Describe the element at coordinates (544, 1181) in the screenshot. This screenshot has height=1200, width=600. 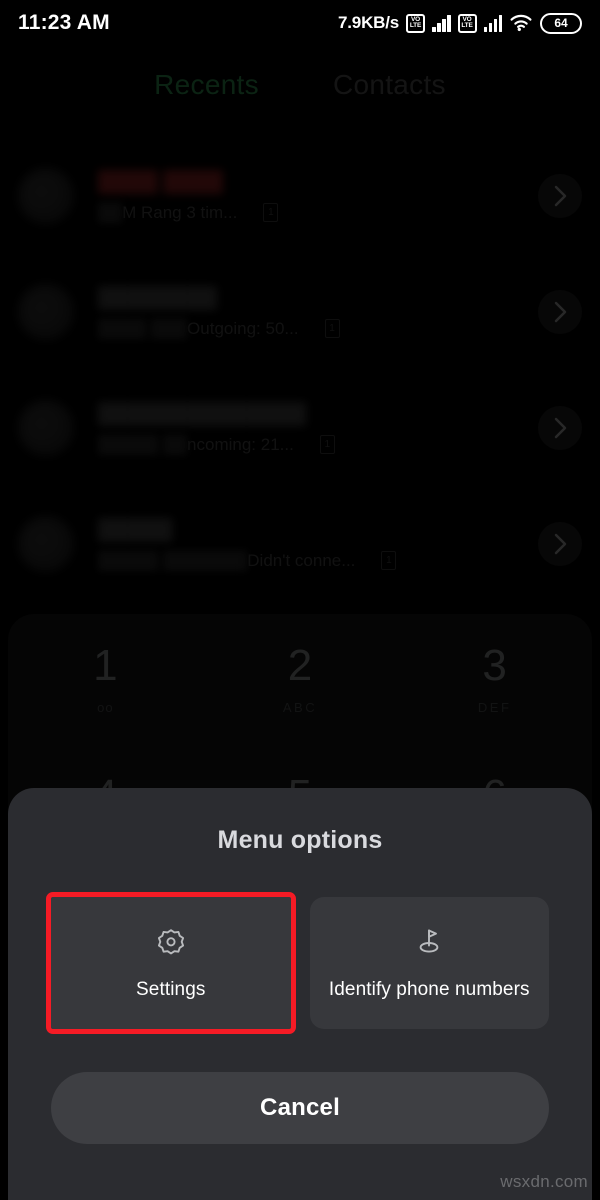
I see `watermark: wsxdn.com` at that location.